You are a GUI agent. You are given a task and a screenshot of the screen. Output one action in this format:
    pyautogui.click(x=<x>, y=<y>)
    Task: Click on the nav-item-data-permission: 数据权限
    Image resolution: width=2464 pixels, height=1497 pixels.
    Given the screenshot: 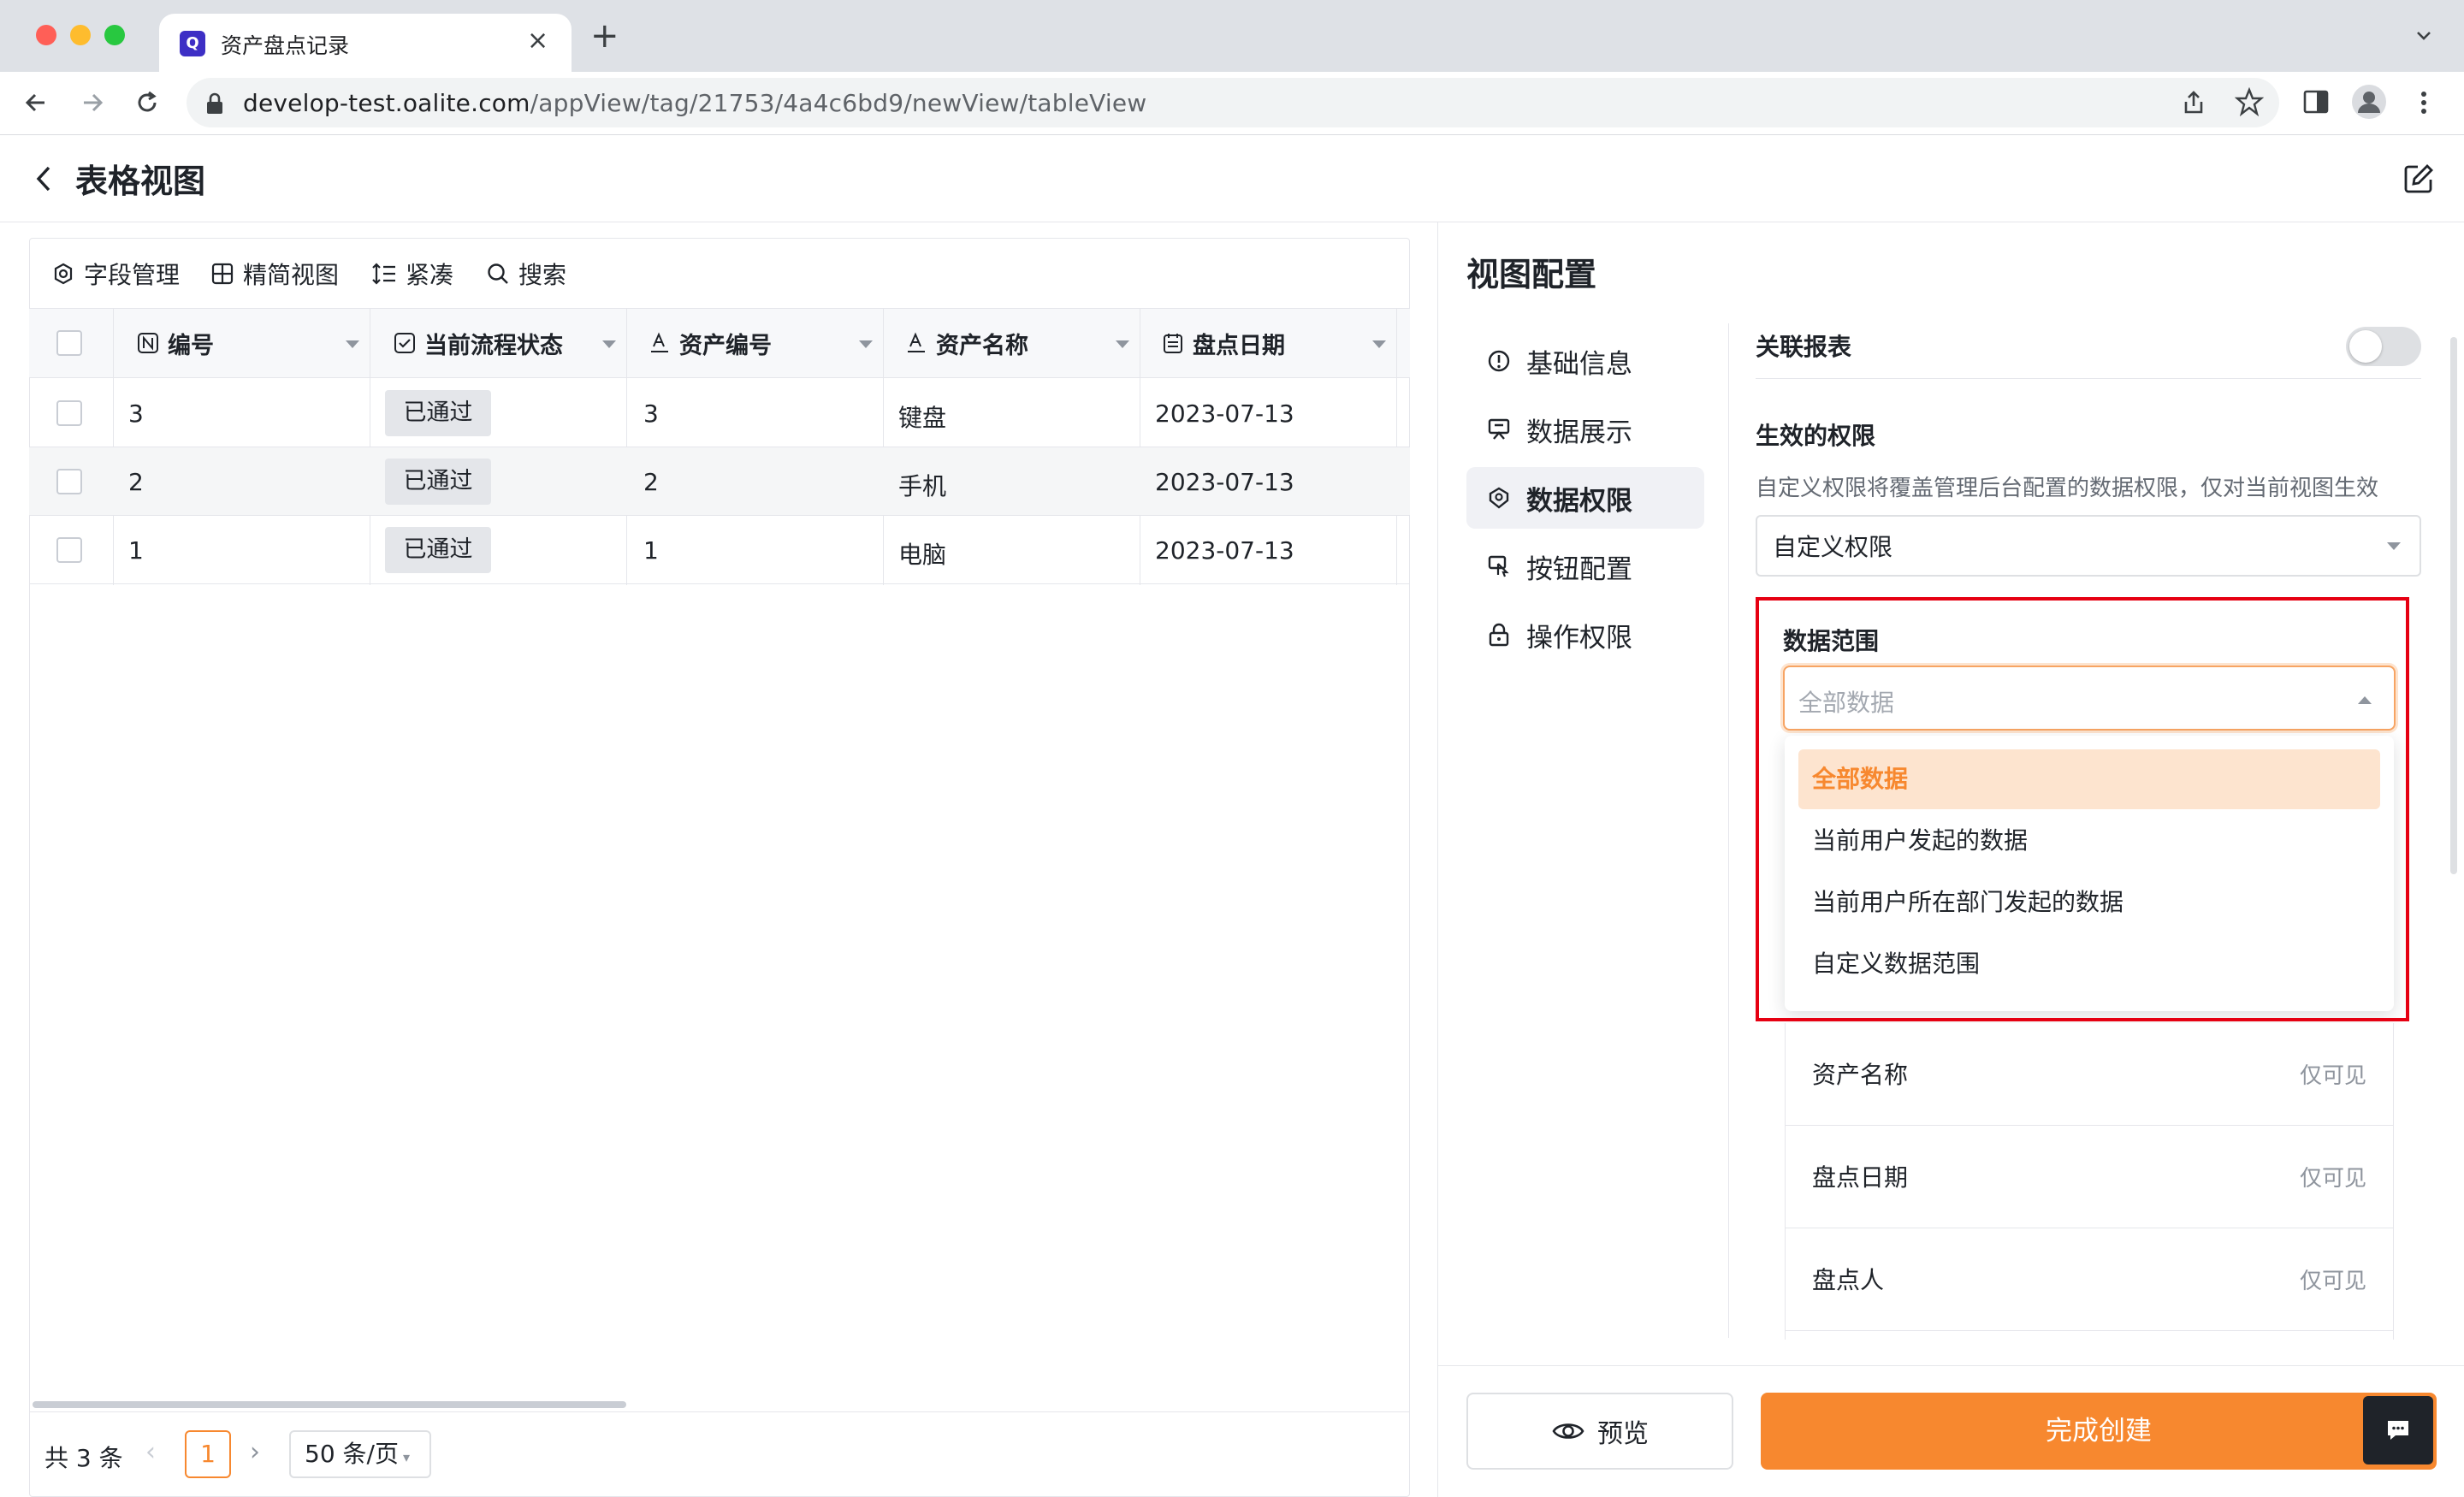 What is the action you would take?
    pyautogui.click(x=1585, y=498)
    